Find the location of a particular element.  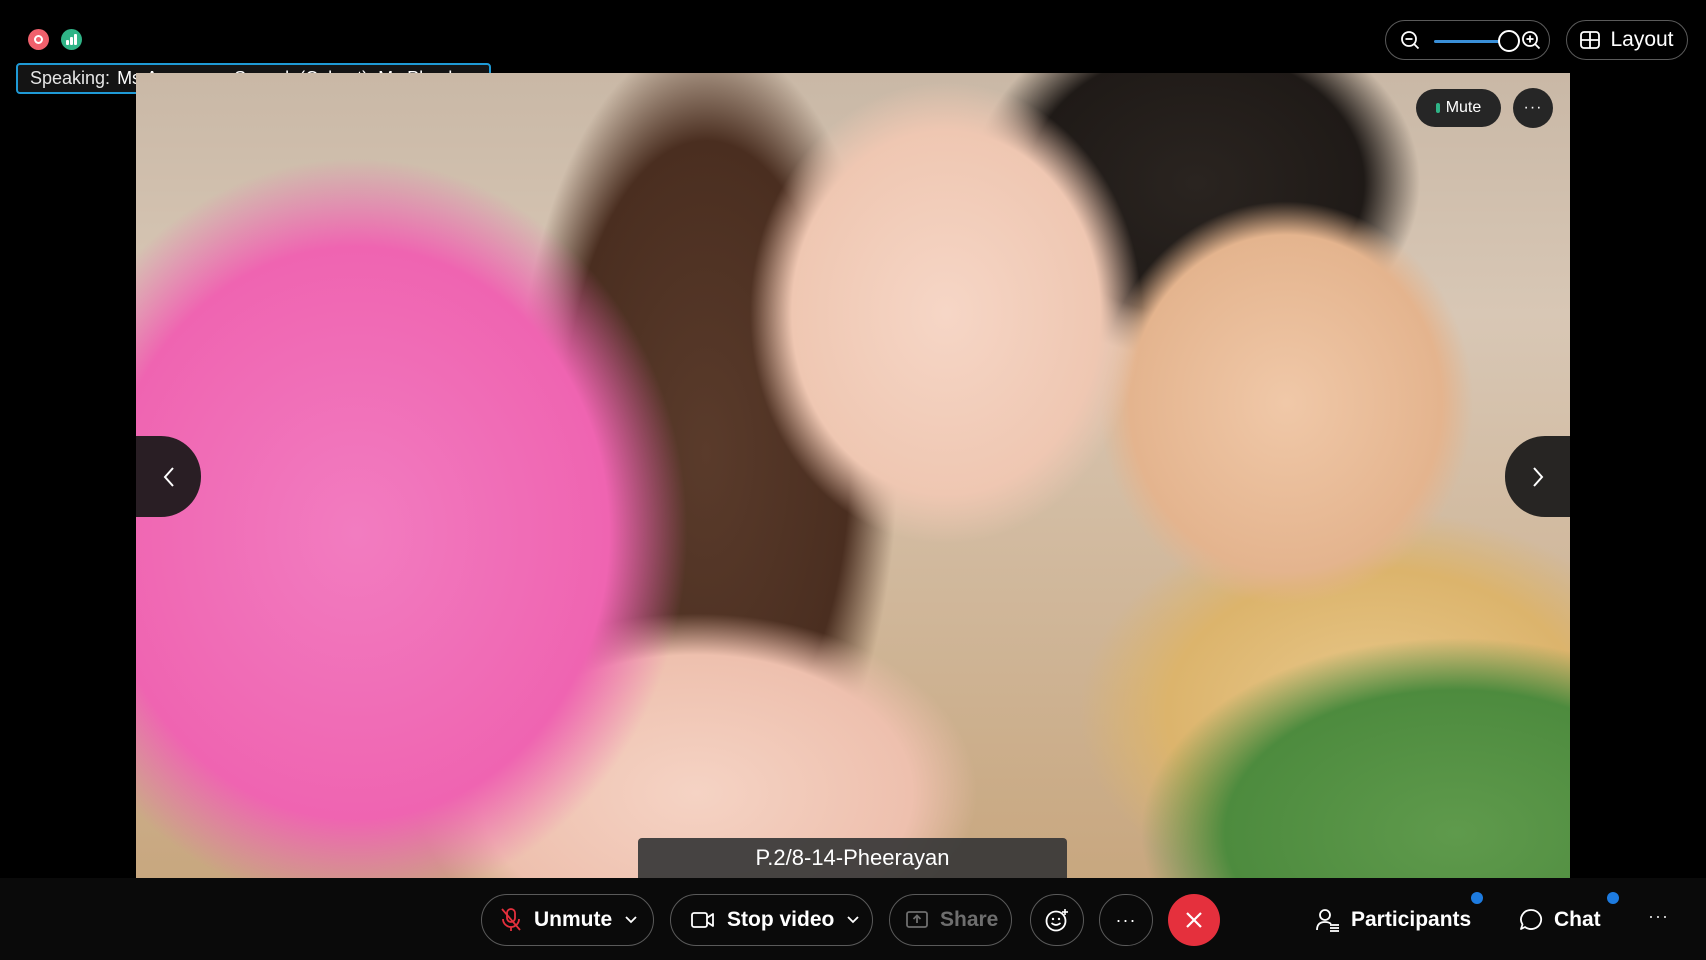

grid-layout-icon is located at coordinates (1590, 40).